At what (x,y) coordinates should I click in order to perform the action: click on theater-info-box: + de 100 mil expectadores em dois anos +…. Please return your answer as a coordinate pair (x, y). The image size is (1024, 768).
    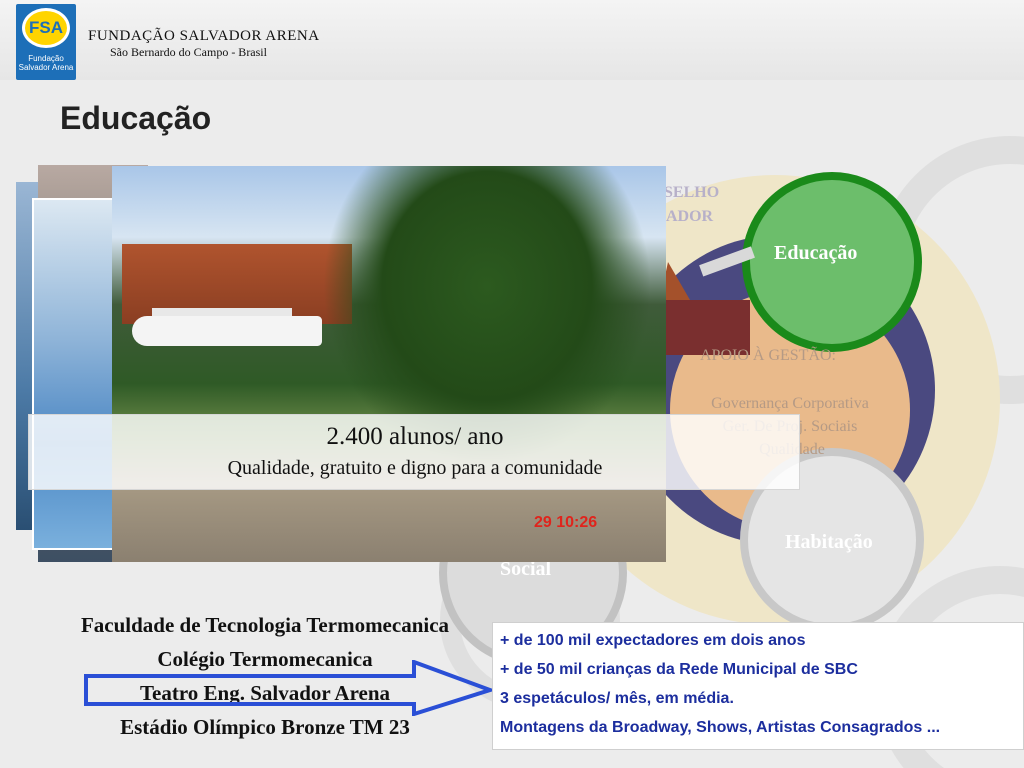
    Looking at the image, I should click on (758, 686).